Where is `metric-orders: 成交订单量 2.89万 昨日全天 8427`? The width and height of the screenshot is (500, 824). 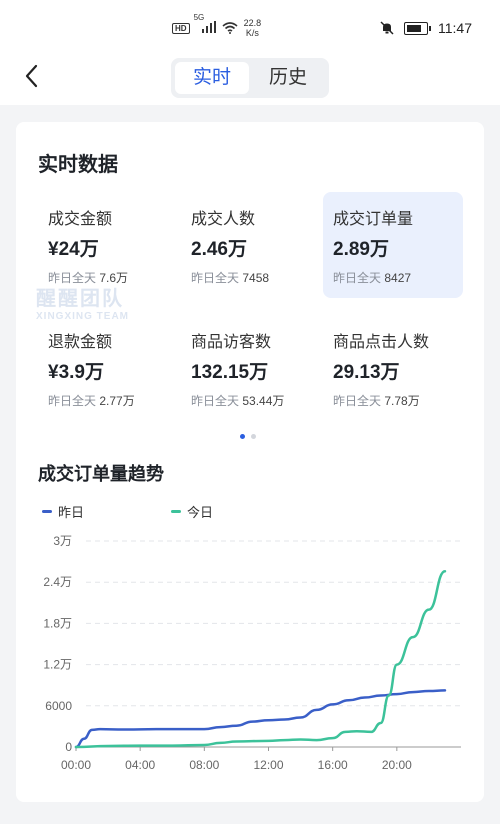 metric-orders: 成交订单量 2.89万 昨日全天 8427 is located at coordinates (393, 245).